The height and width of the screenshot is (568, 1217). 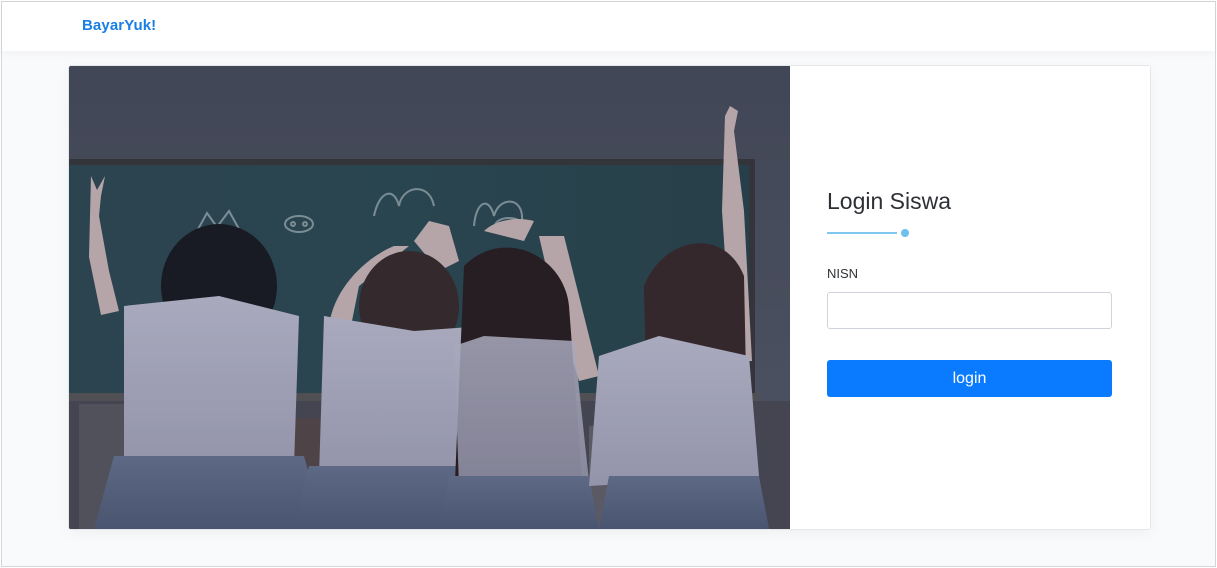 What do you see at coordinates (969, 378) in the screenshot?
I see `login-button: login` at bounding box center [969, 378].